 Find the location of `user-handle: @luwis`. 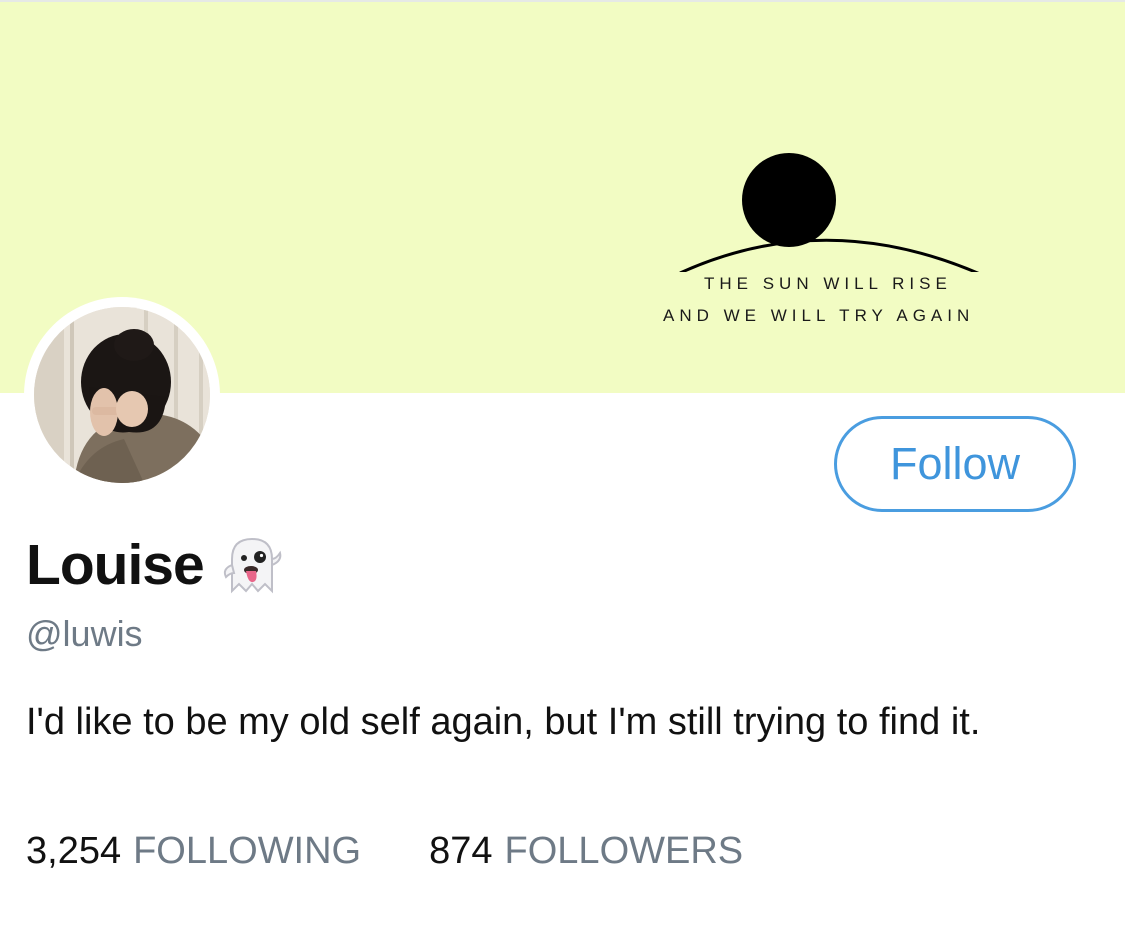

user-handle: @luwis is located at coordinates (84, 633).